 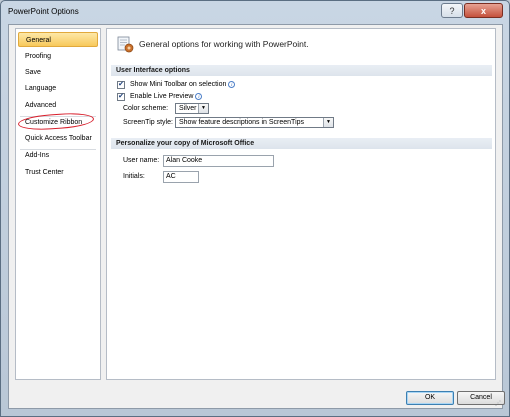 What do you see at coordinates (181, 177) in the screenshot?
I see `initials-input: AC` at bounding box center [181, 177].